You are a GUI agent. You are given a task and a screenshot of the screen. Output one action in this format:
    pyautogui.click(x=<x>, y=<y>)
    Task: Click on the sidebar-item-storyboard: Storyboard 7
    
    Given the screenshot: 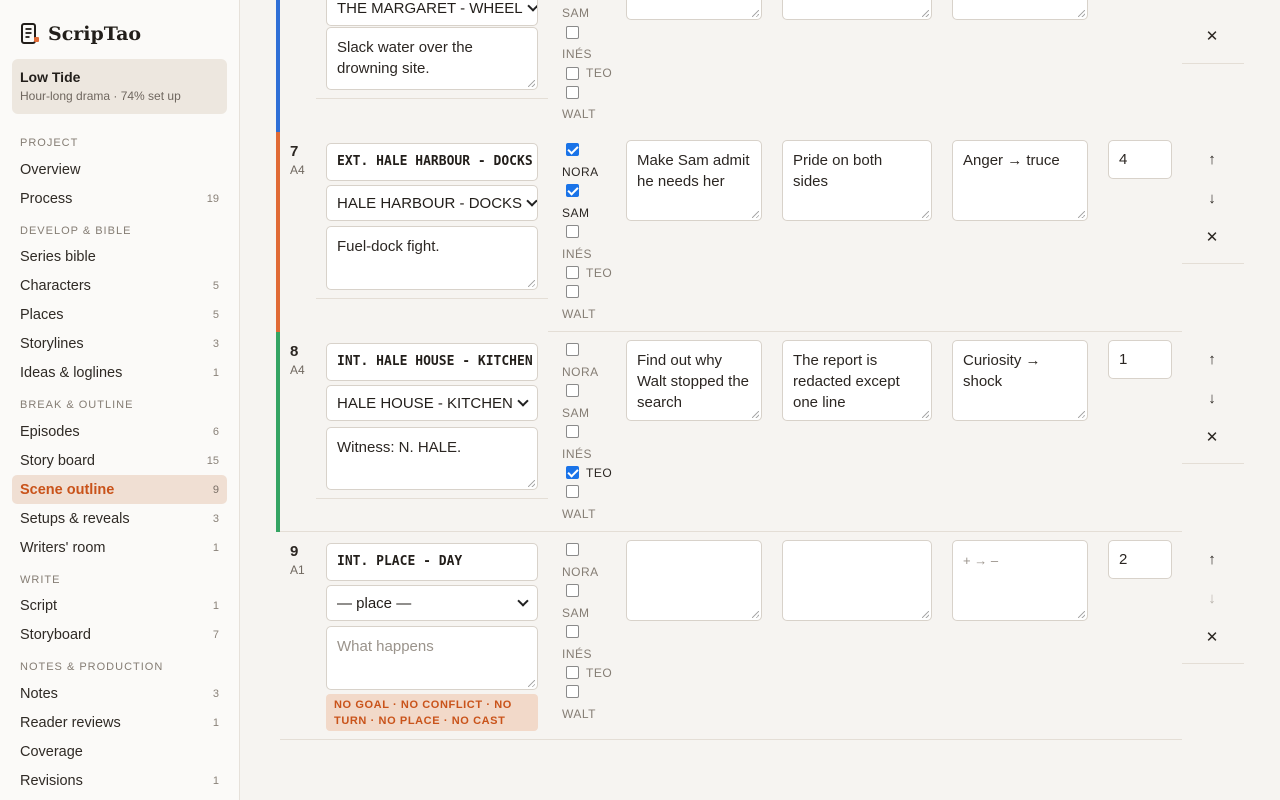 What is the action you would take?
    pyautogui.click(x=119, y=634)
    